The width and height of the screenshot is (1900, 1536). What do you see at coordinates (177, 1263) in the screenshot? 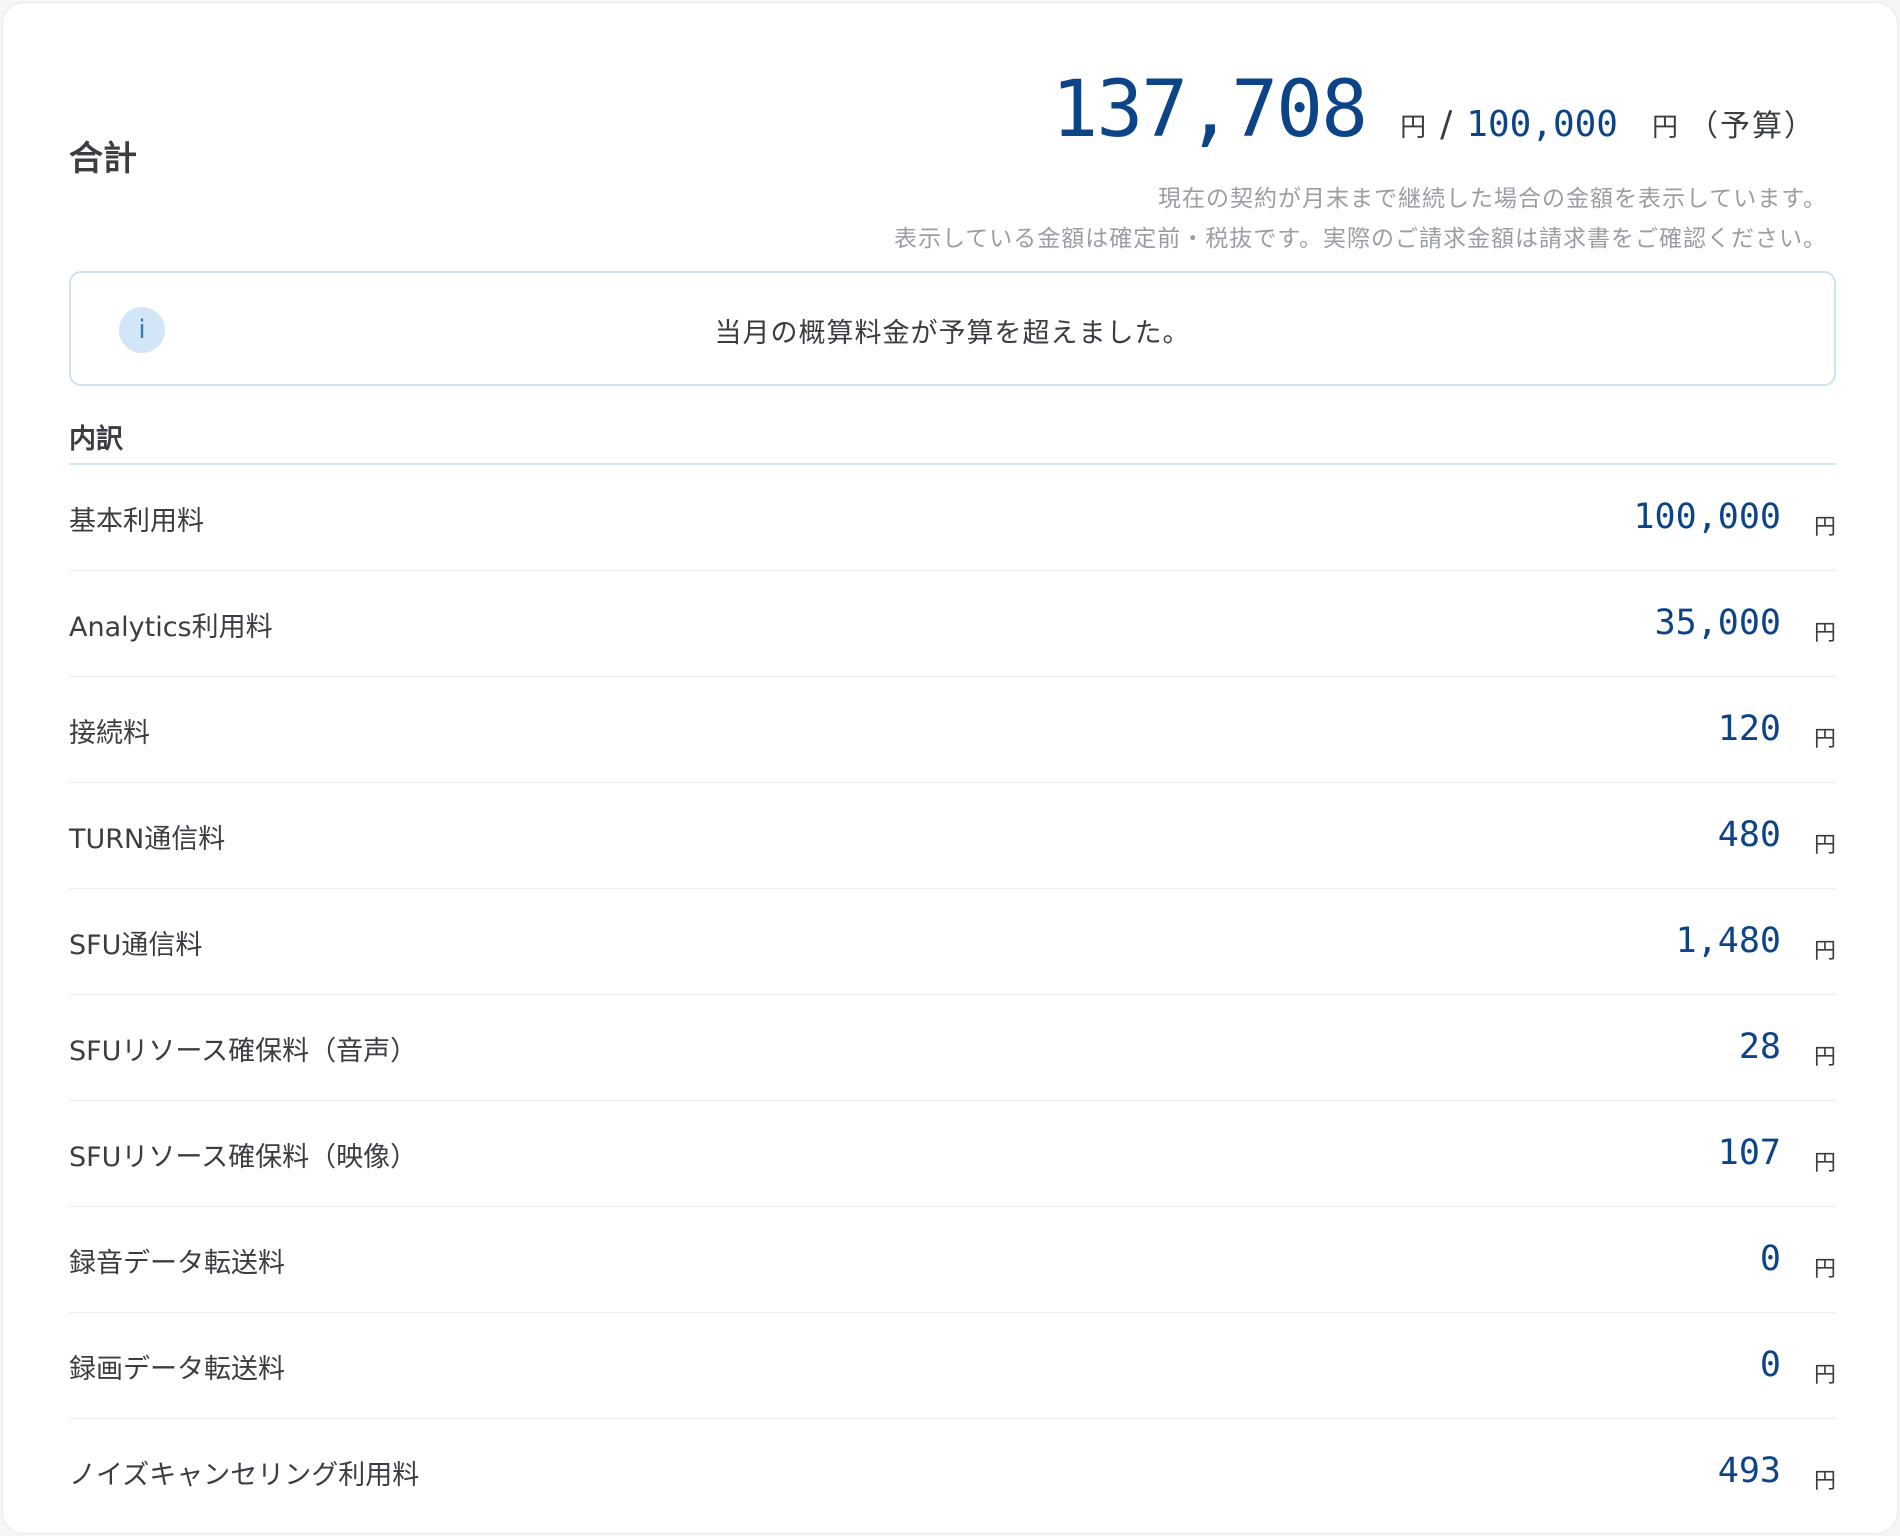
I see `breakdown-row-label: 録音データ転送料` at bounding box center [177, 1263].